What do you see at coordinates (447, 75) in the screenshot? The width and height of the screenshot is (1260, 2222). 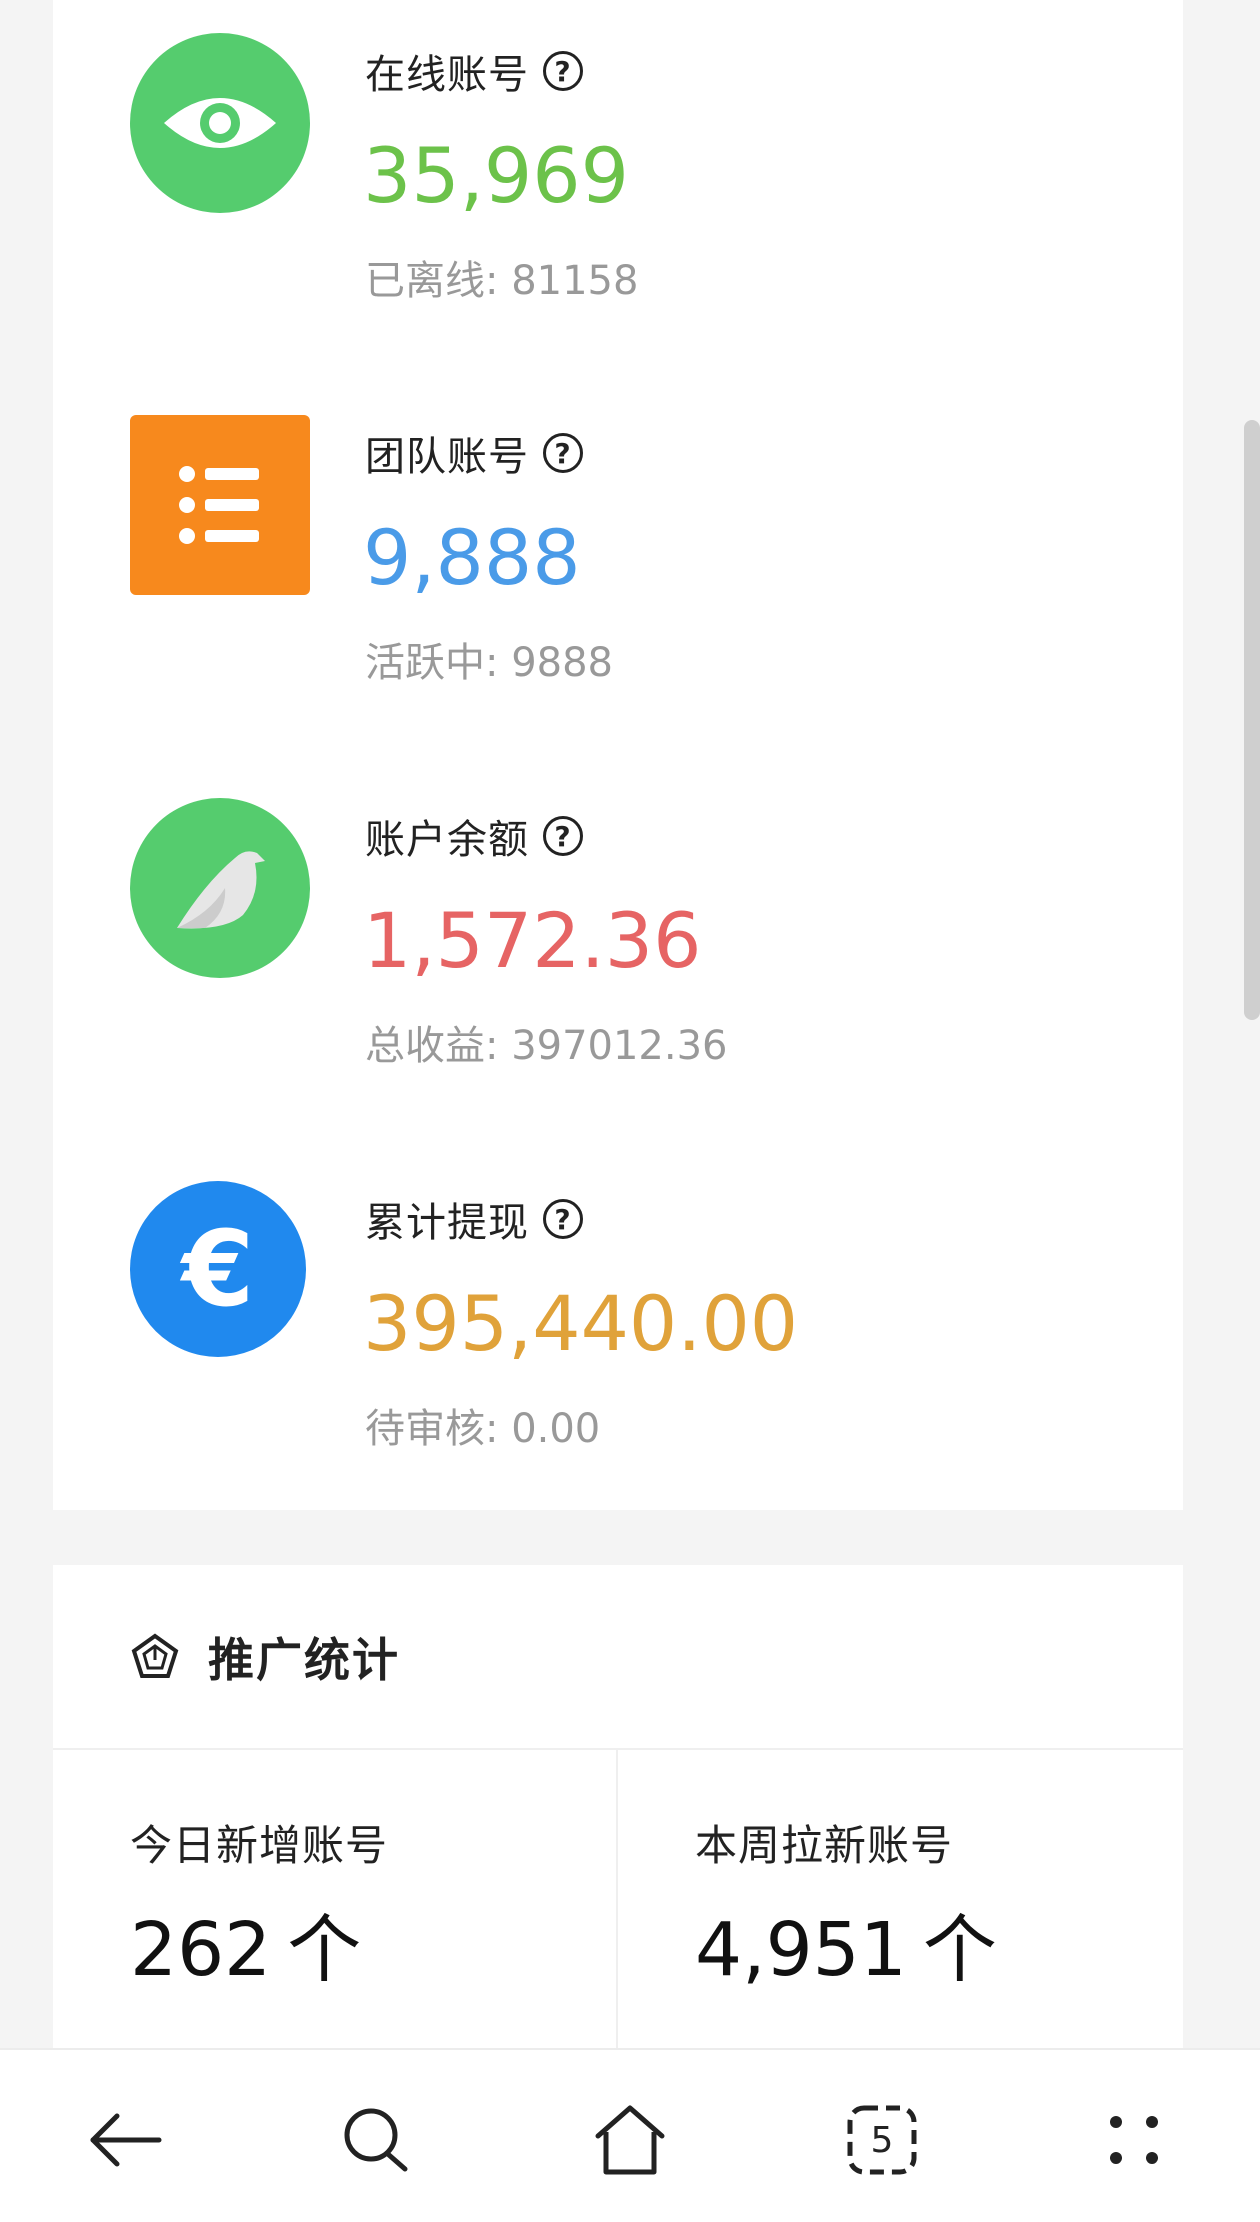 I see `stat-label: 在线账号` at bounding box center [447, 75].